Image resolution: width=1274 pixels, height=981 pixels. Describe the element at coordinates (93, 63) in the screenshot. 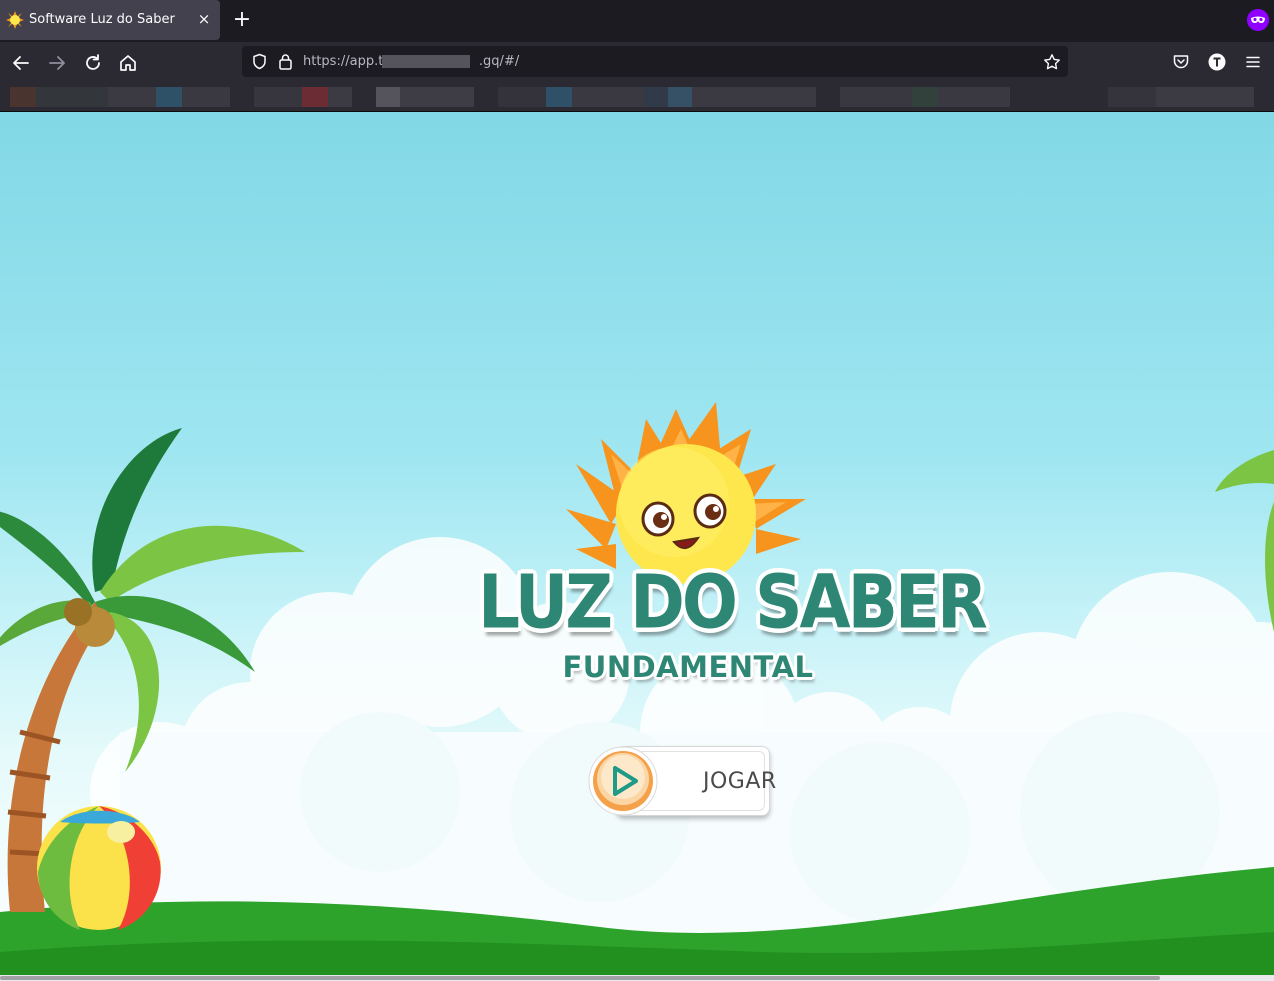

I see `reload-icon` at that location.